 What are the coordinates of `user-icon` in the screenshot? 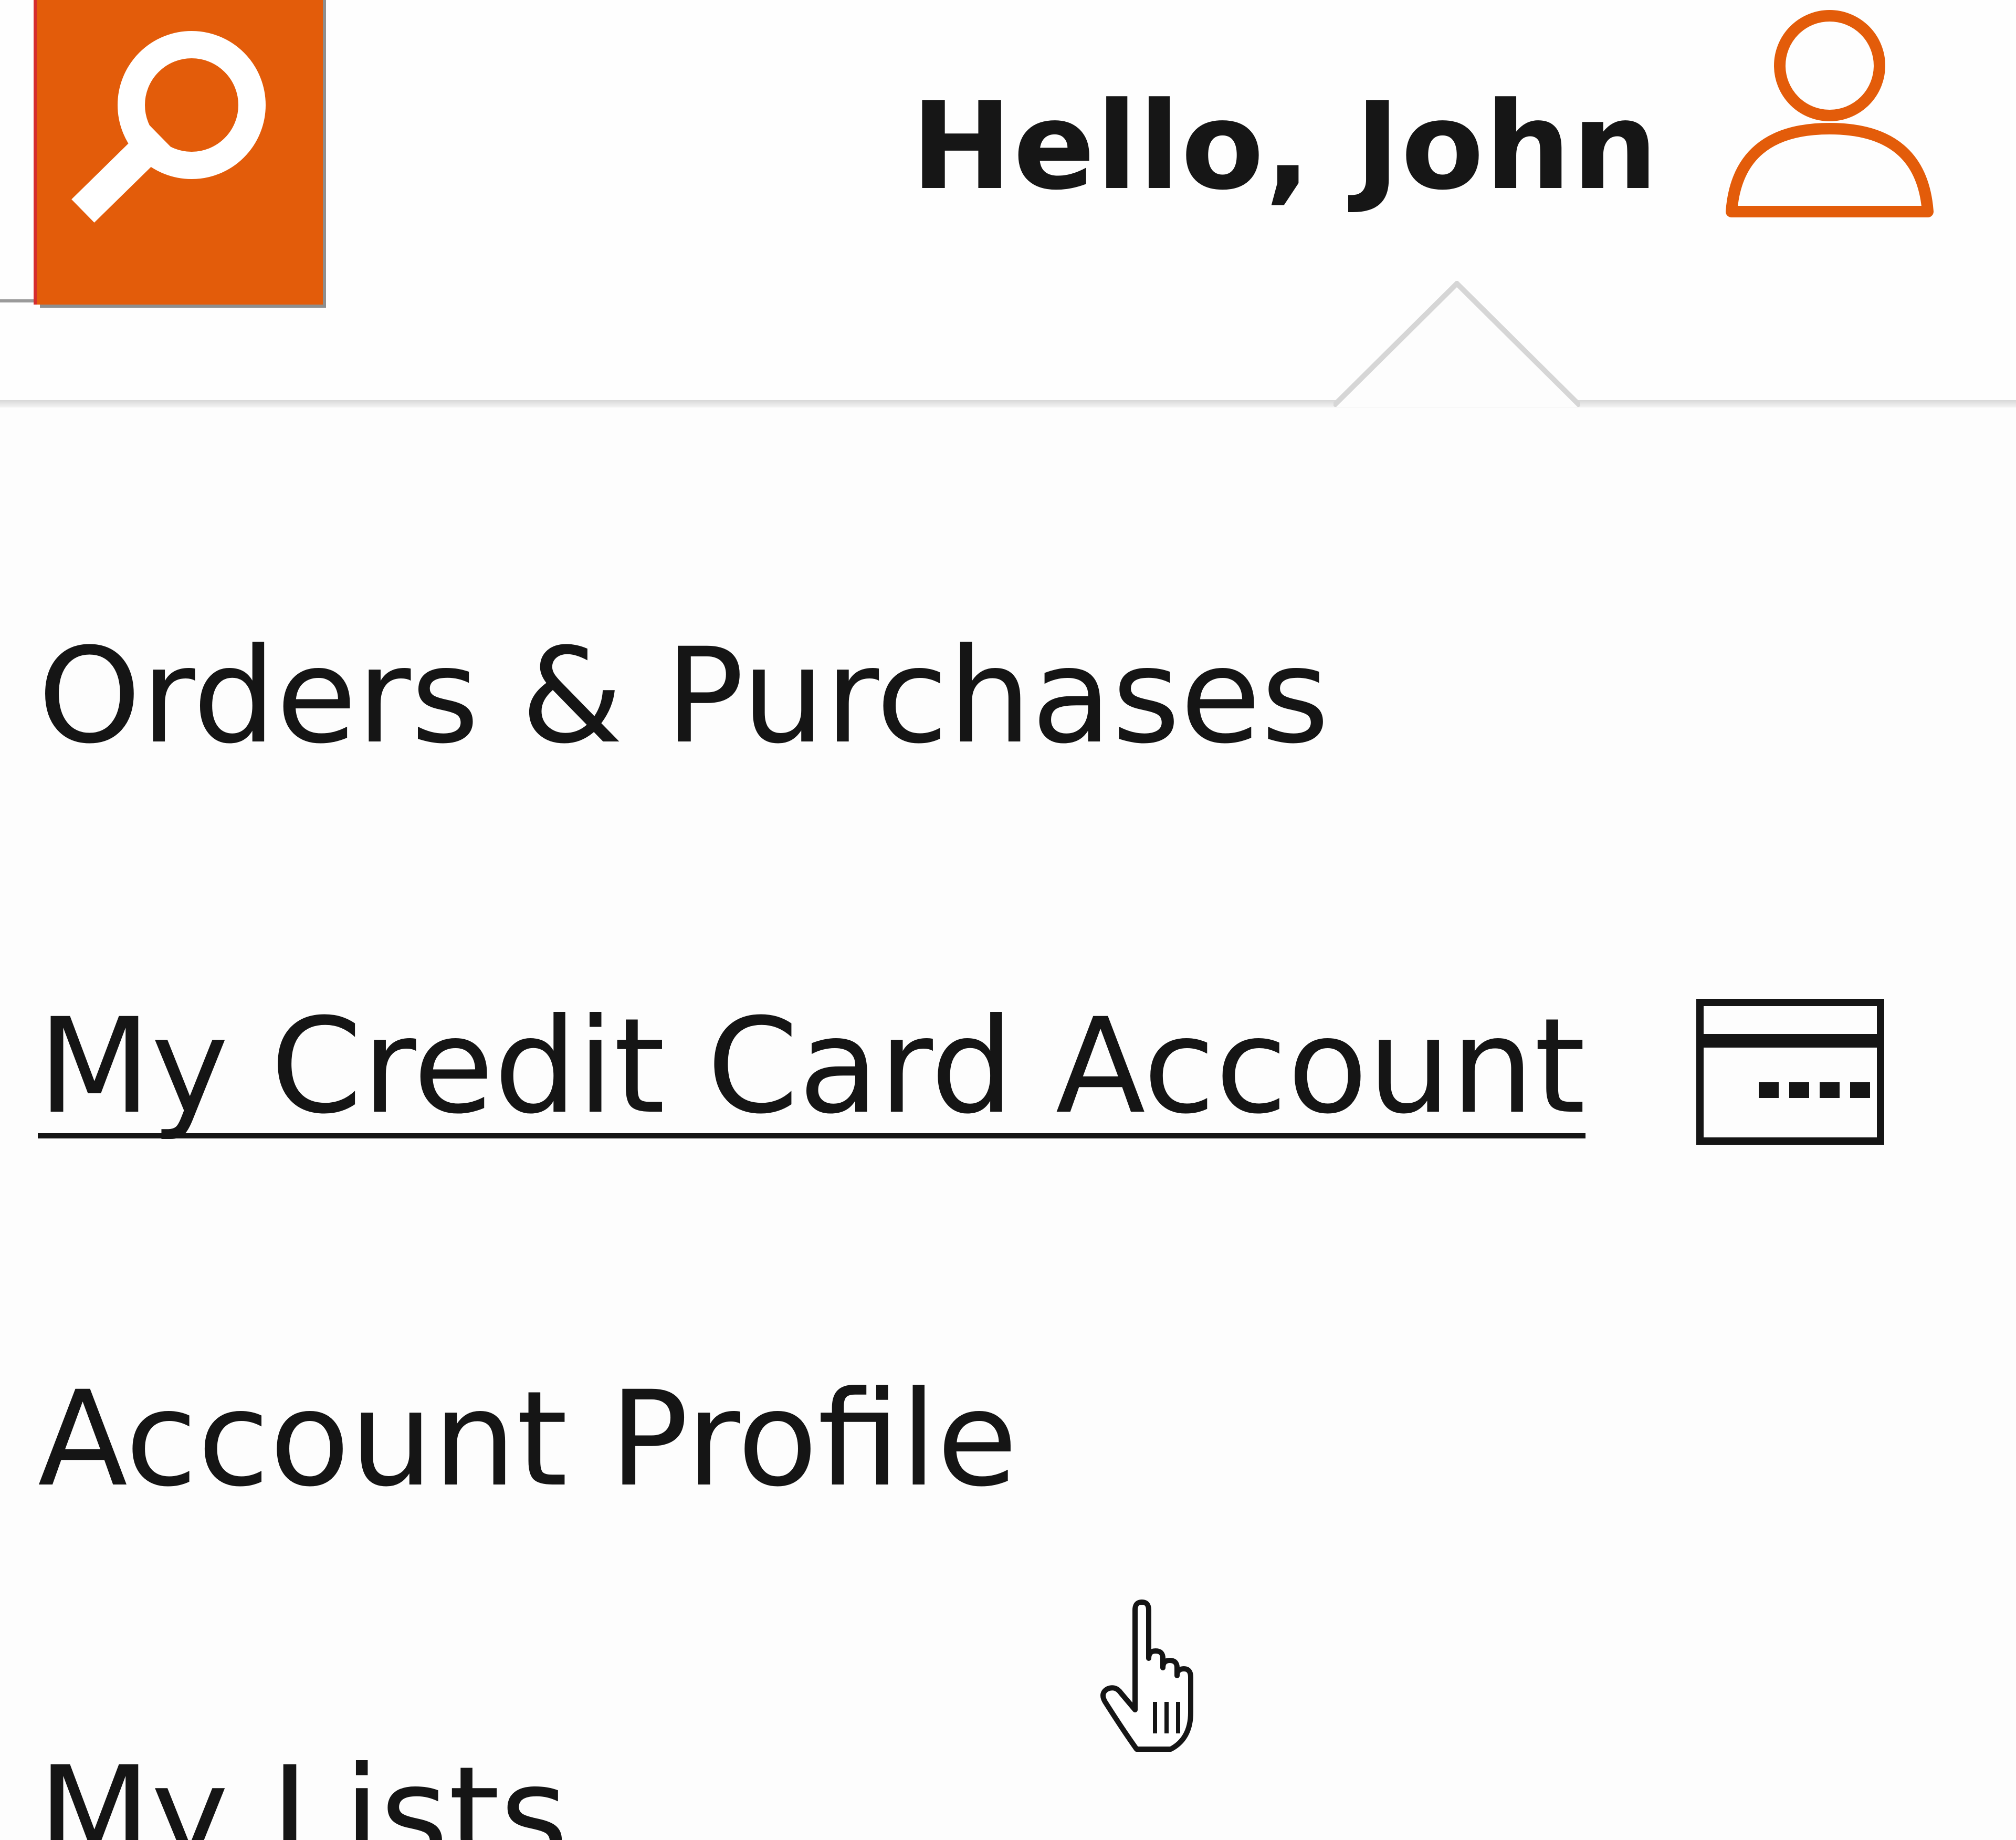 It's located at (1827, 113).